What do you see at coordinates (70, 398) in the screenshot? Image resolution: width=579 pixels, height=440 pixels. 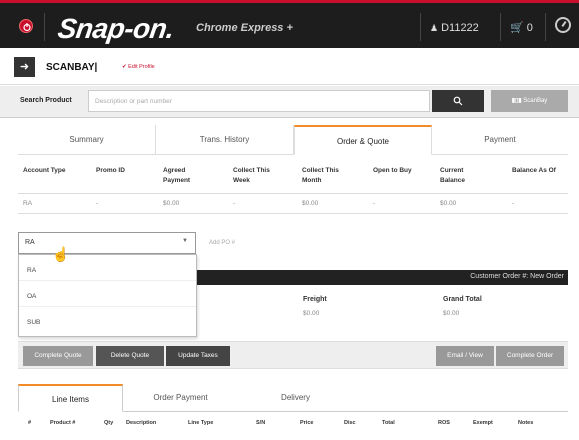 I see `tab-line-items: Line Items` at bounding box center [70, 398].